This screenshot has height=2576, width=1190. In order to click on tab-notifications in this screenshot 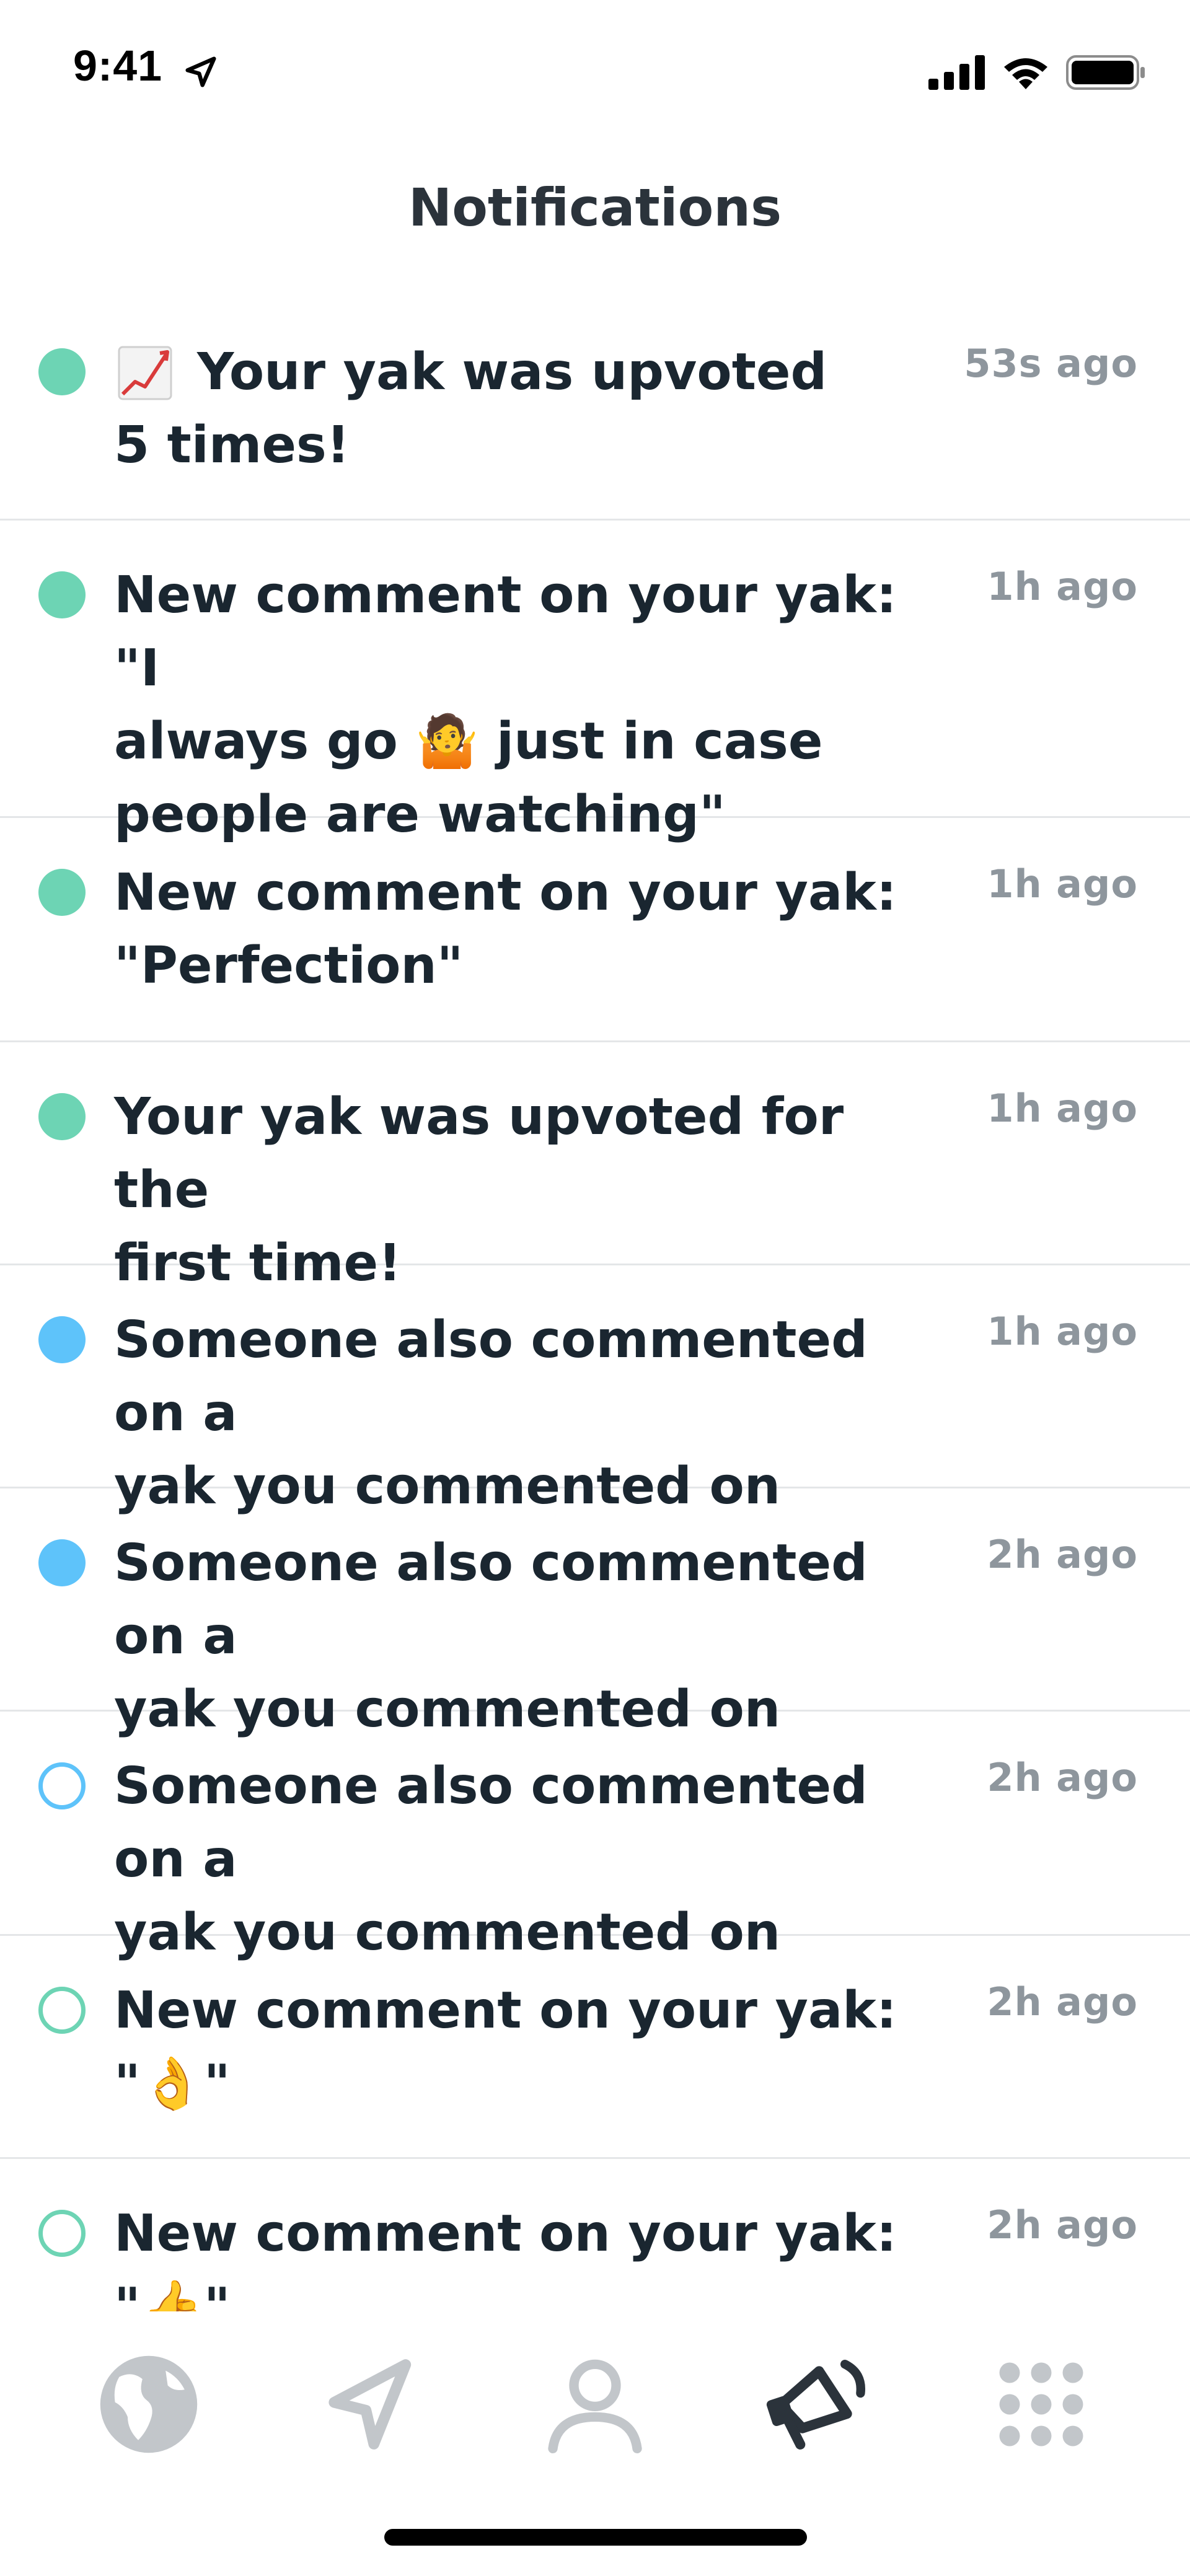, I will do `click(818, 2405)`.